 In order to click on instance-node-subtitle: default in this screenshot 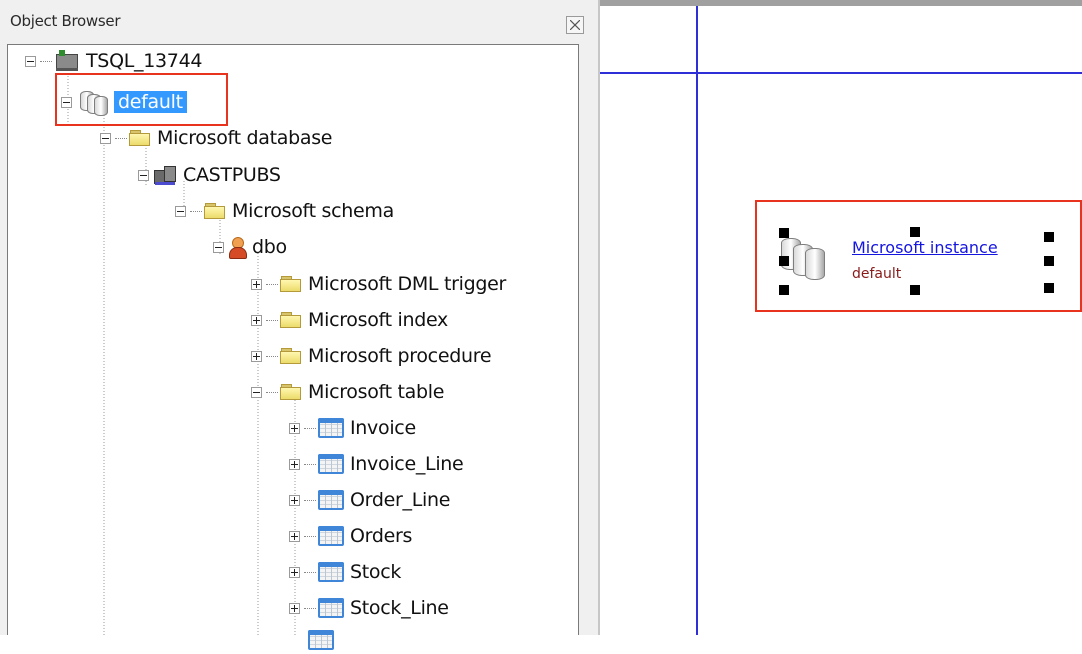, I will do `click(877, 274)`.